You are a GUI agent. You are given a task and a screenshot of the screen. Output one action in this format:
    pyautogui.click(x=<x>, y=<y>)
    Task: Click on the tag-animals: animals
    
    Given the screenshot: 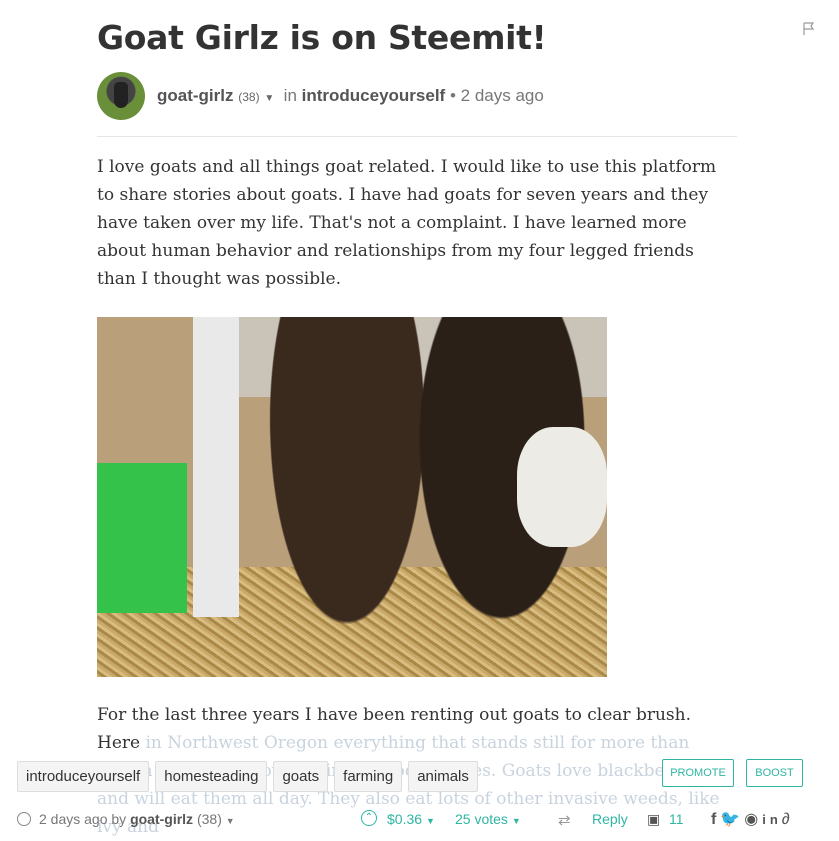 What is the action you would take?
    pyautogui.click(x=443, y=776)
    